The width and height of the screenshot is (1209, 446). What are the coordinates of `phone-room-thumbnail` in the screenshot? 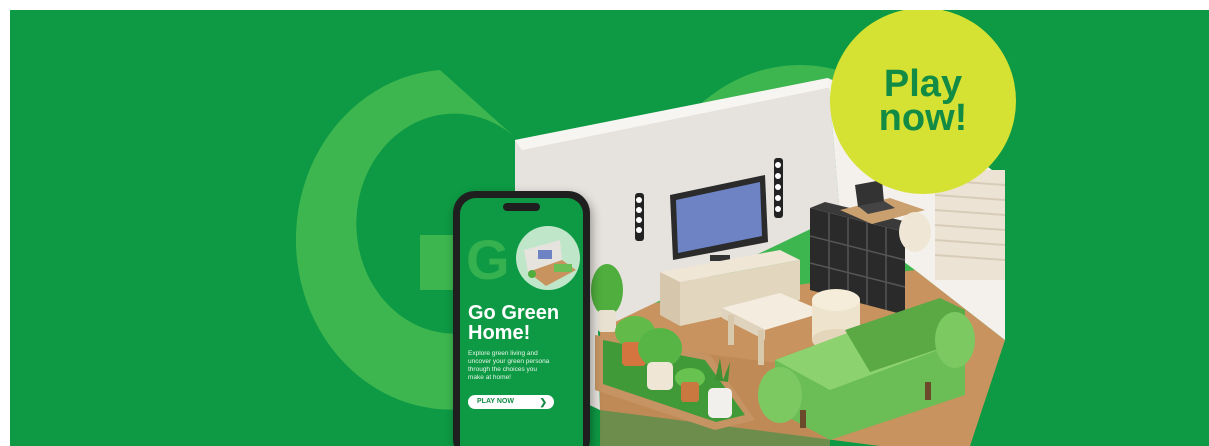 It's located at (548, 258).